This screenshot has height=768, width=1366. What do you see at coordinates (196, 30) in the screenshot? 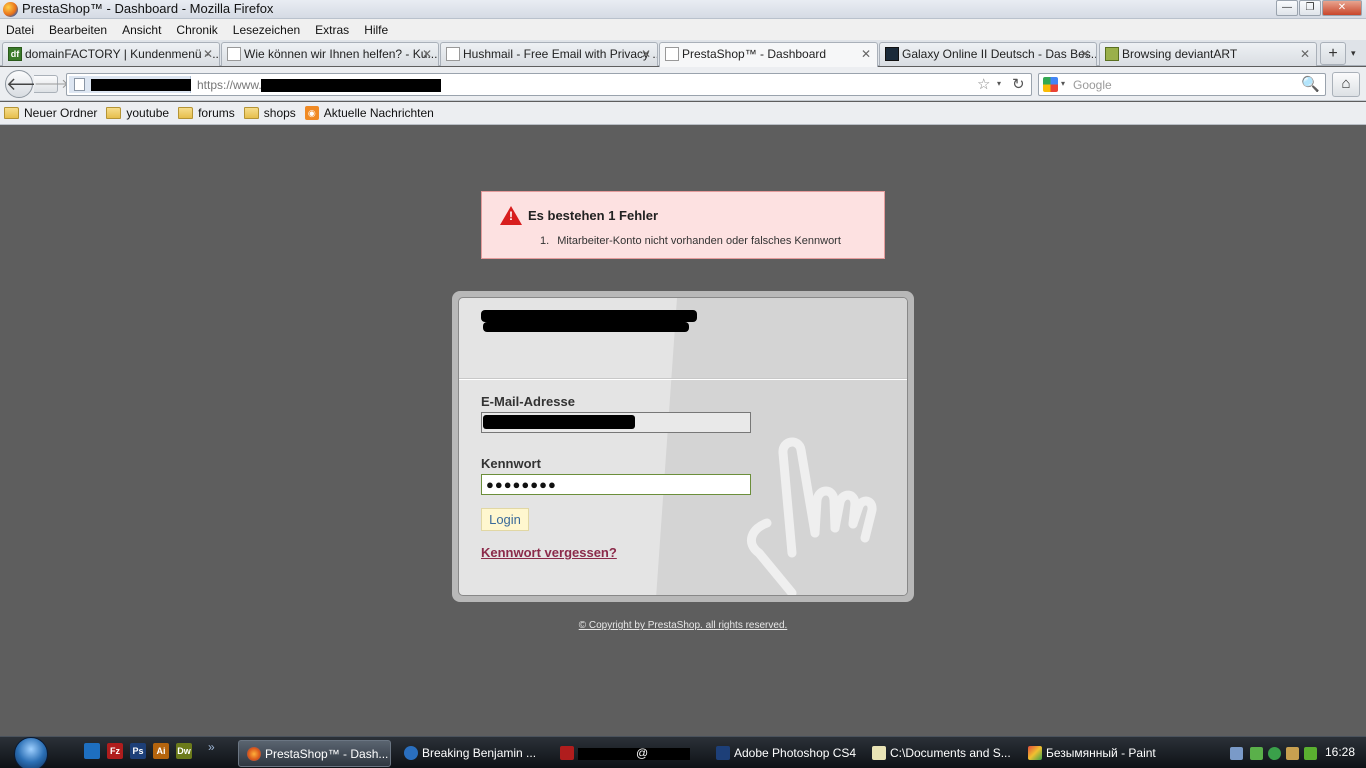
I see `menu-chronik: Chronik` at bounding box center [196, 30].